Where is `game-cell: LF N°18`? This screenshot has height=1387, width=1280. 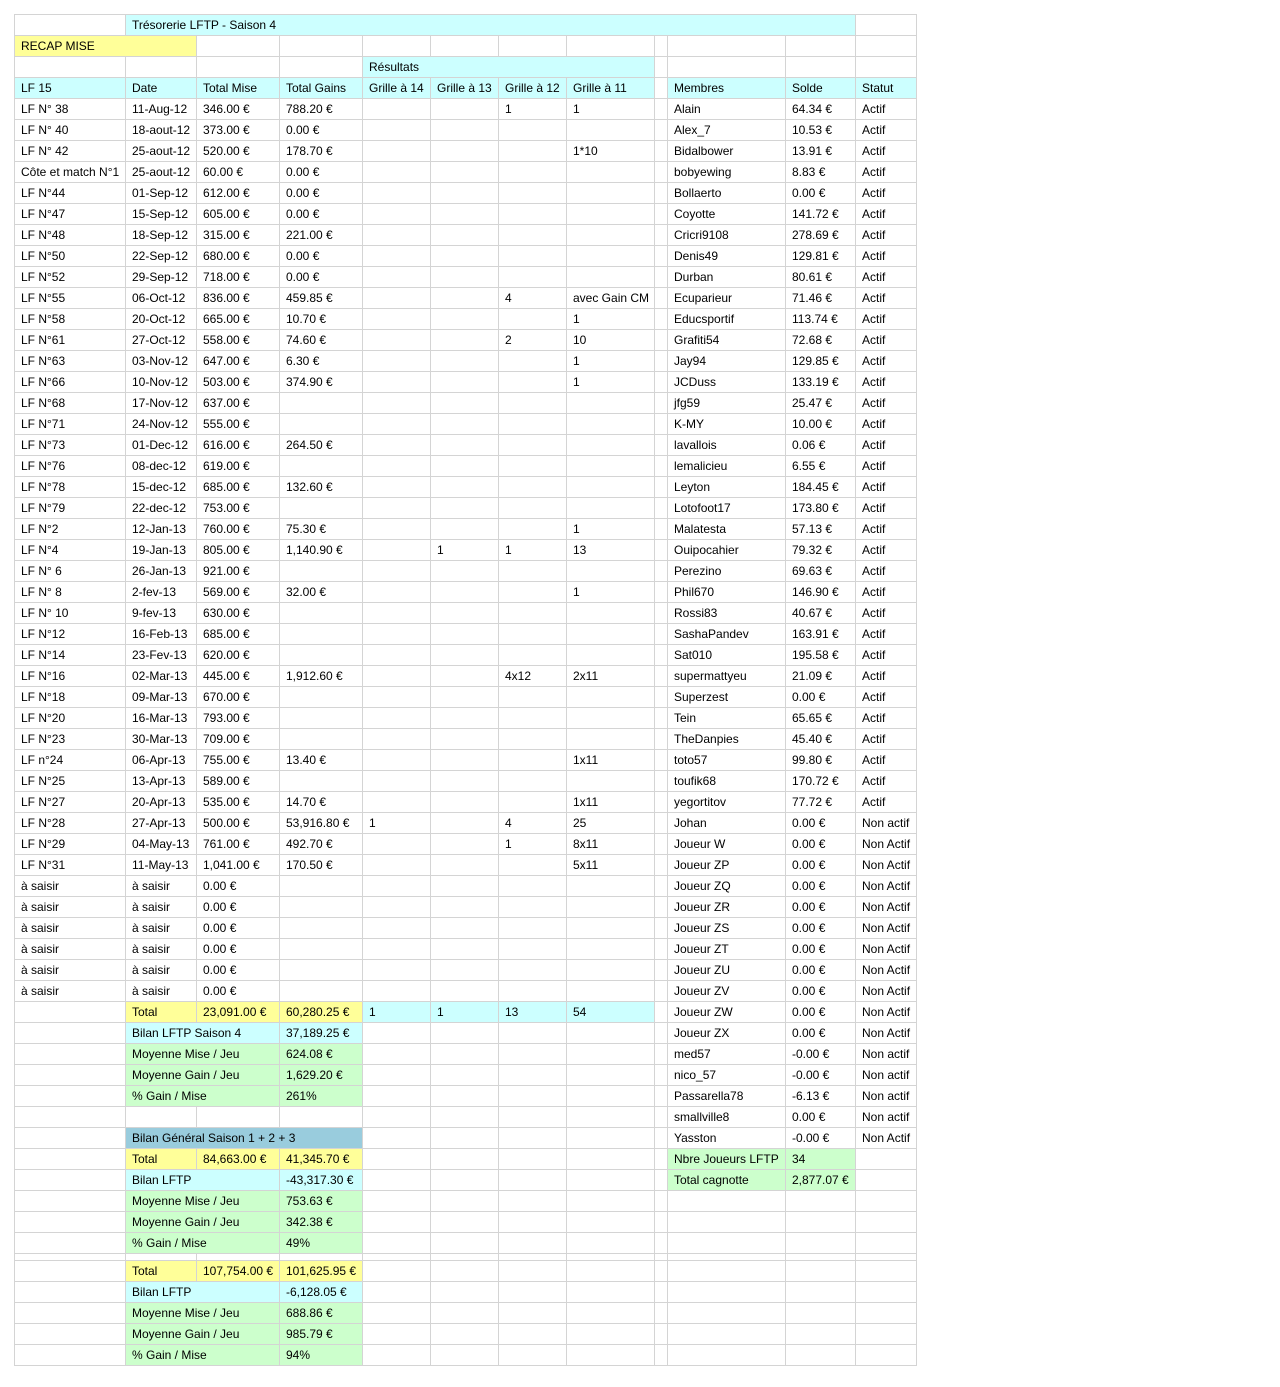 game-cell: LF N°18 is located at coordinates (70, 697).